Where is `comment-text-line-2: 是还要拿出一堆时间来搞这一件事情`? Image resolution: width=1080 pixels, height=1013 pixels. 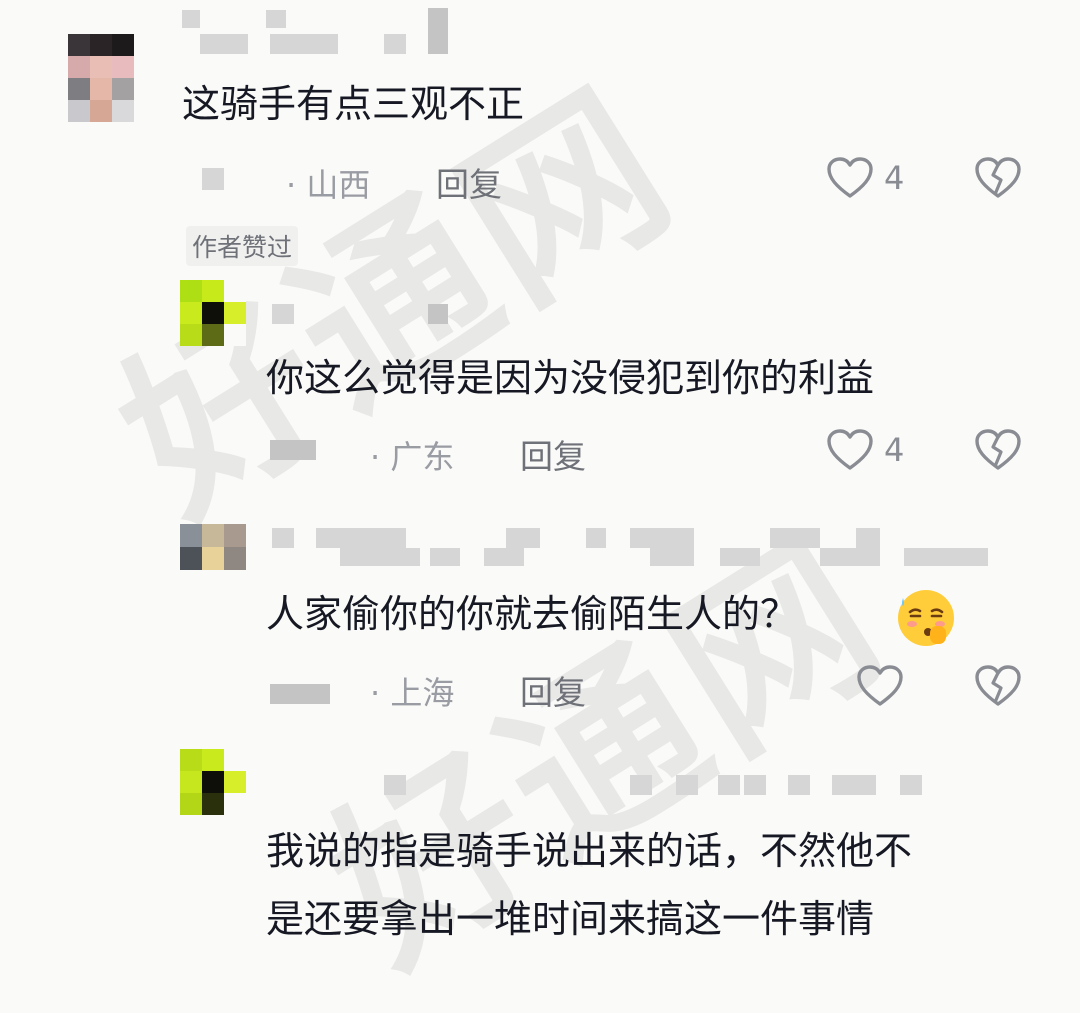
comment-text-line-2: 是还要拿出一堆时间来搞这一件事情 is located at coordinates (570, 919).